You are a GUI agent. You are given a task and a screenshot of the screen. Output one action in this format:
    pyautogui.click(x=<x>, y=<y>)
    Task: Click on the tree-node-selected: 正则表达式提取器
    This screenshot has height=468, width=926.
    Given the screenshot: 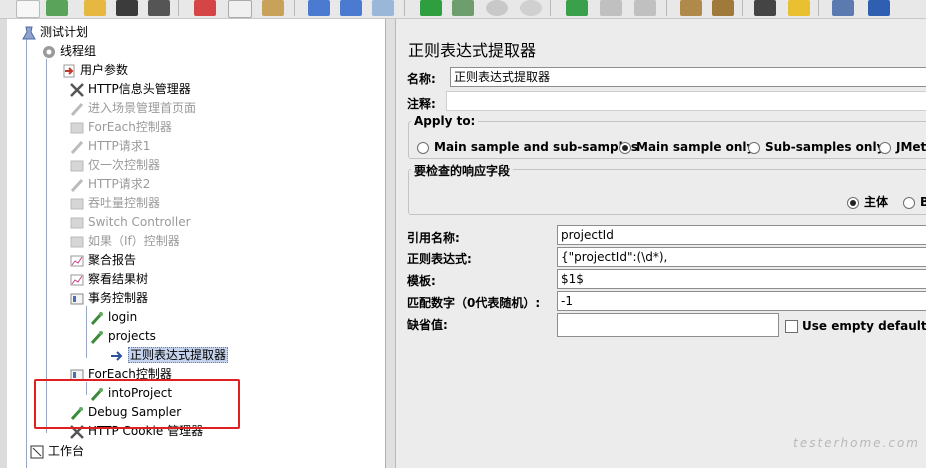 What is the action you would take?
    pyautogui.click(x=169, y=355)
    